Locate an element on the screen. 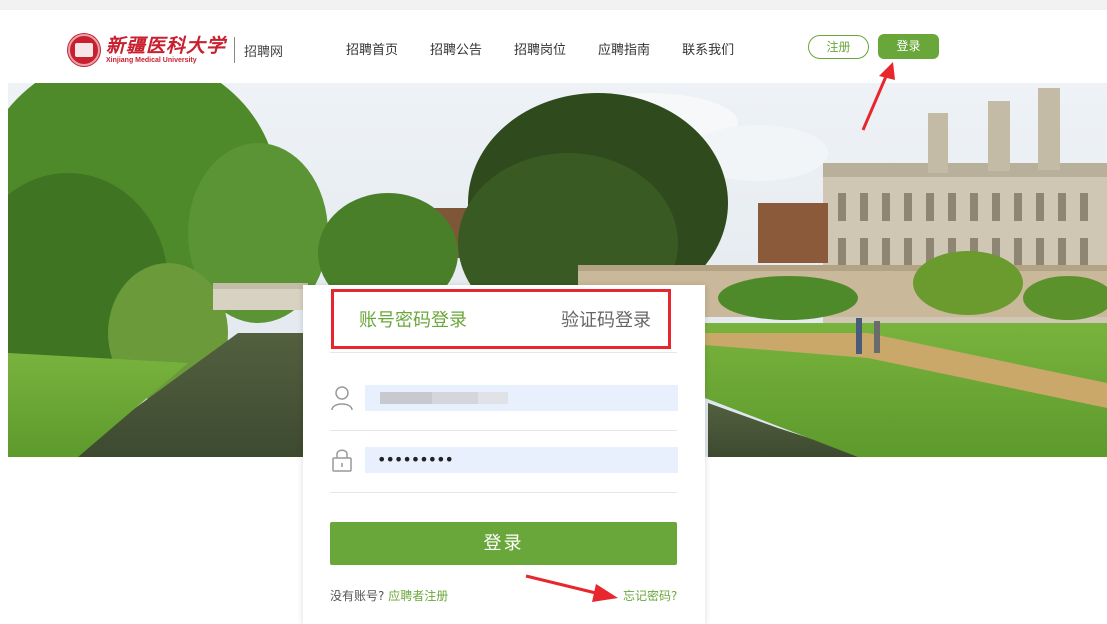 This screenshot has height=624, width=1107. register-button: 注册 is located at coordinates (838, 47).